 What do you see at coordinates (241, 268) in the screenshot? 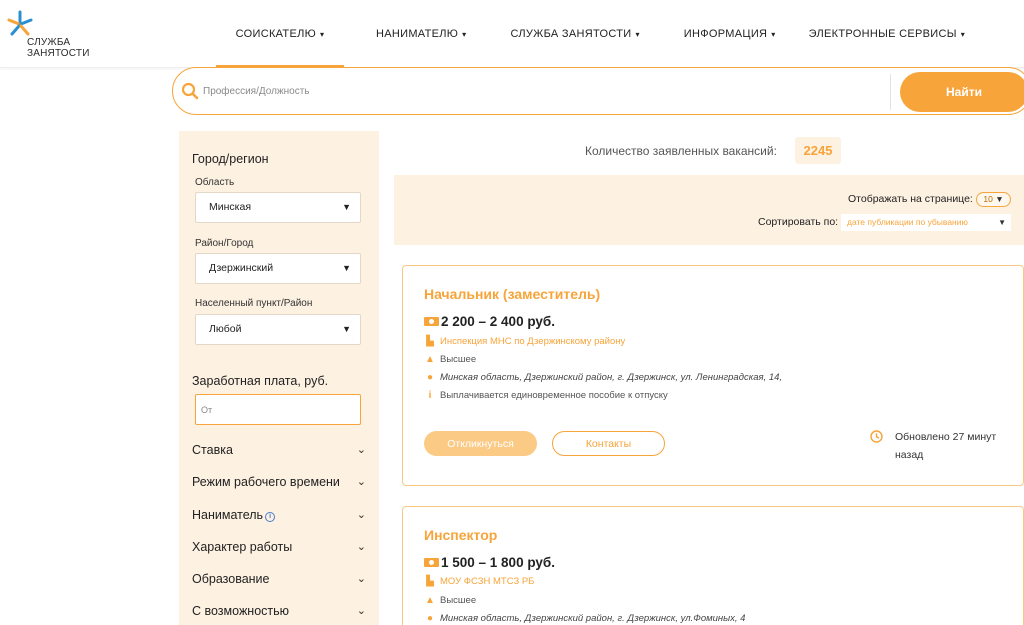
I see `district-select-value: Дзержинский` at bounding box center [241, 268].